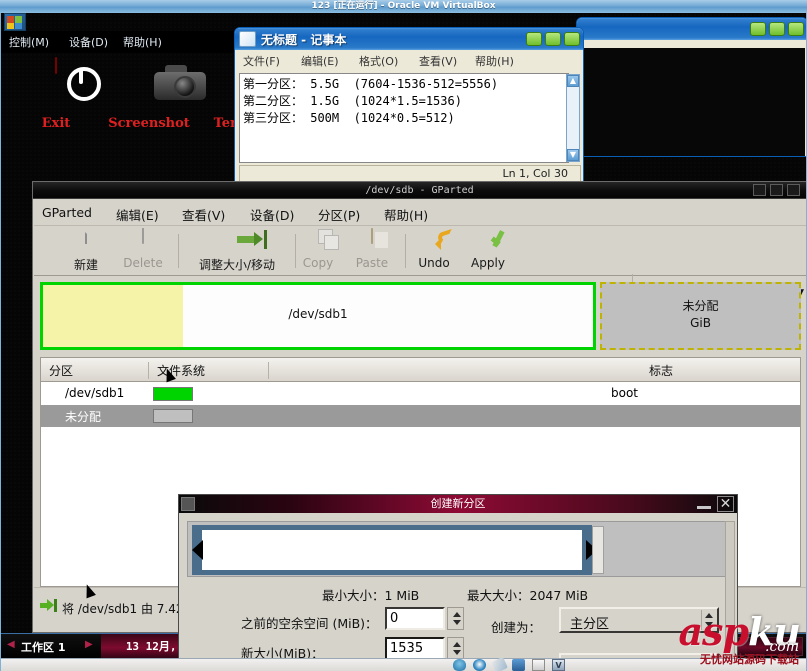 Image resolution: width=807 pixels, height=671 pixels. Describe the element at coordinates (539, 665) in the screenshot. I see `shared-folder-icon` at that location.